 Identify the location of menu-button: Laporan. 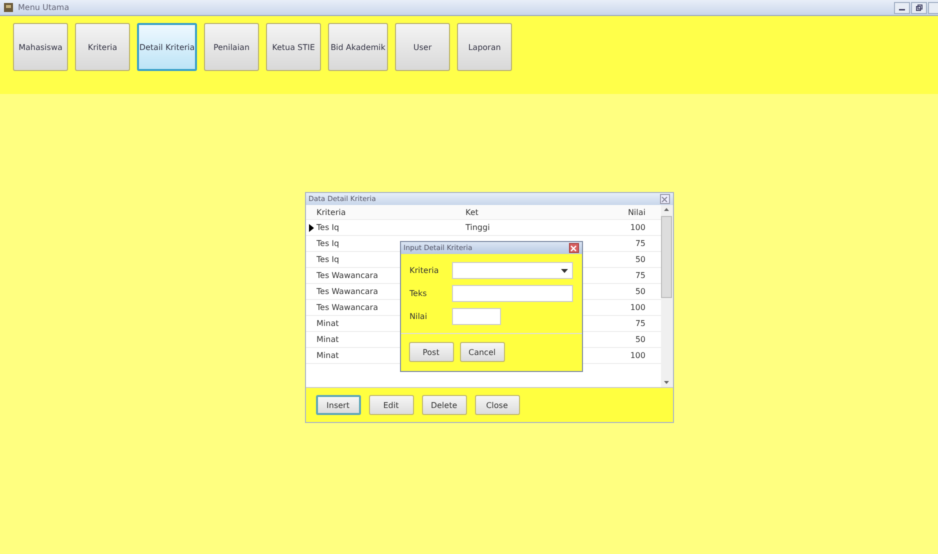
(484, 47).